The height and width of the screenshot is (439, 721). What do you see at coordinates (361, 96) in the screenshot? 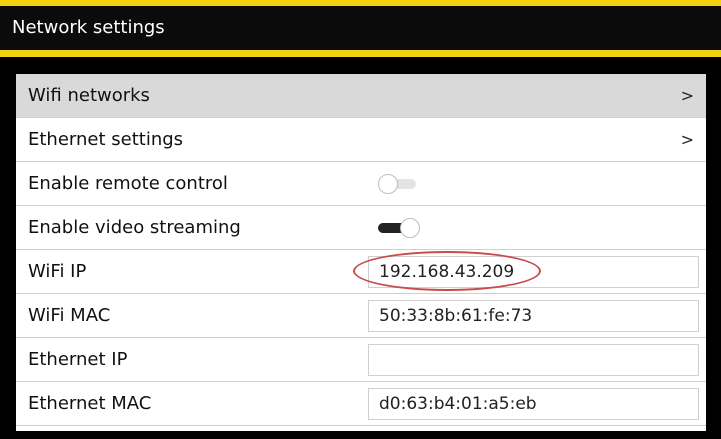
I see `wifi-networks-item: Wifi networks >` at bounding box center [361, 96].